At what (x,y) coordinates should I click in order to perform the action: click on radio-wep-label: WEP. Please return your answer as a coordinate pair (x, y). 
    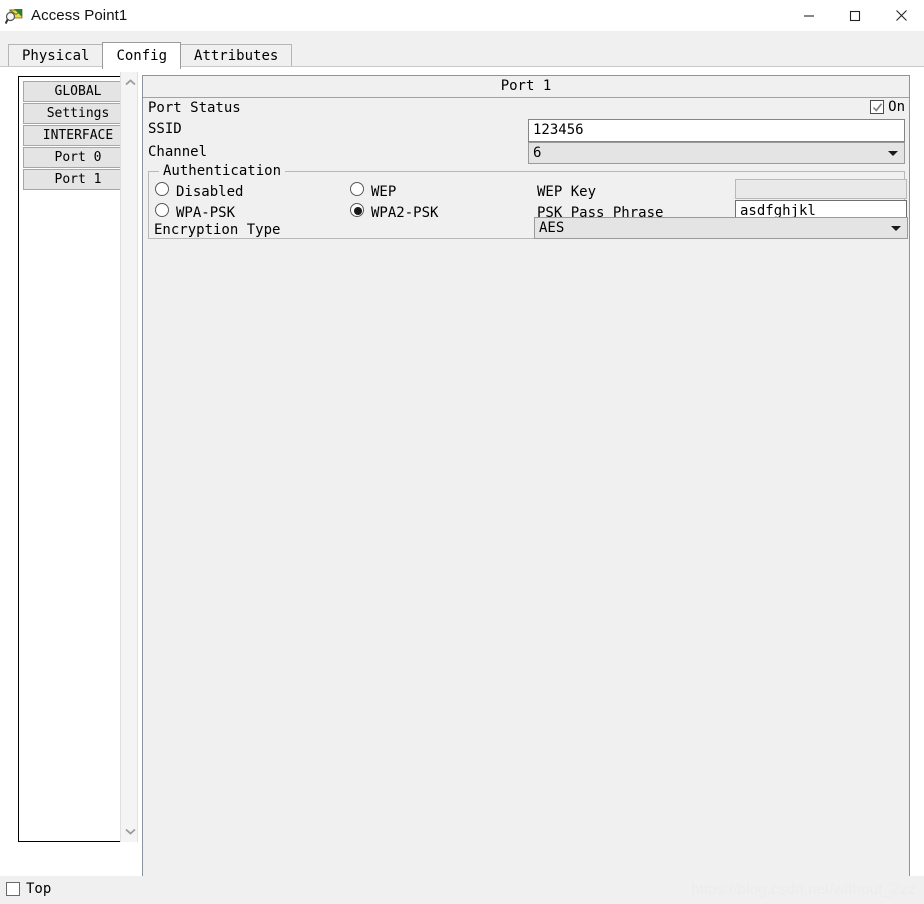
    Looking at the image, I should click on (384, 192).